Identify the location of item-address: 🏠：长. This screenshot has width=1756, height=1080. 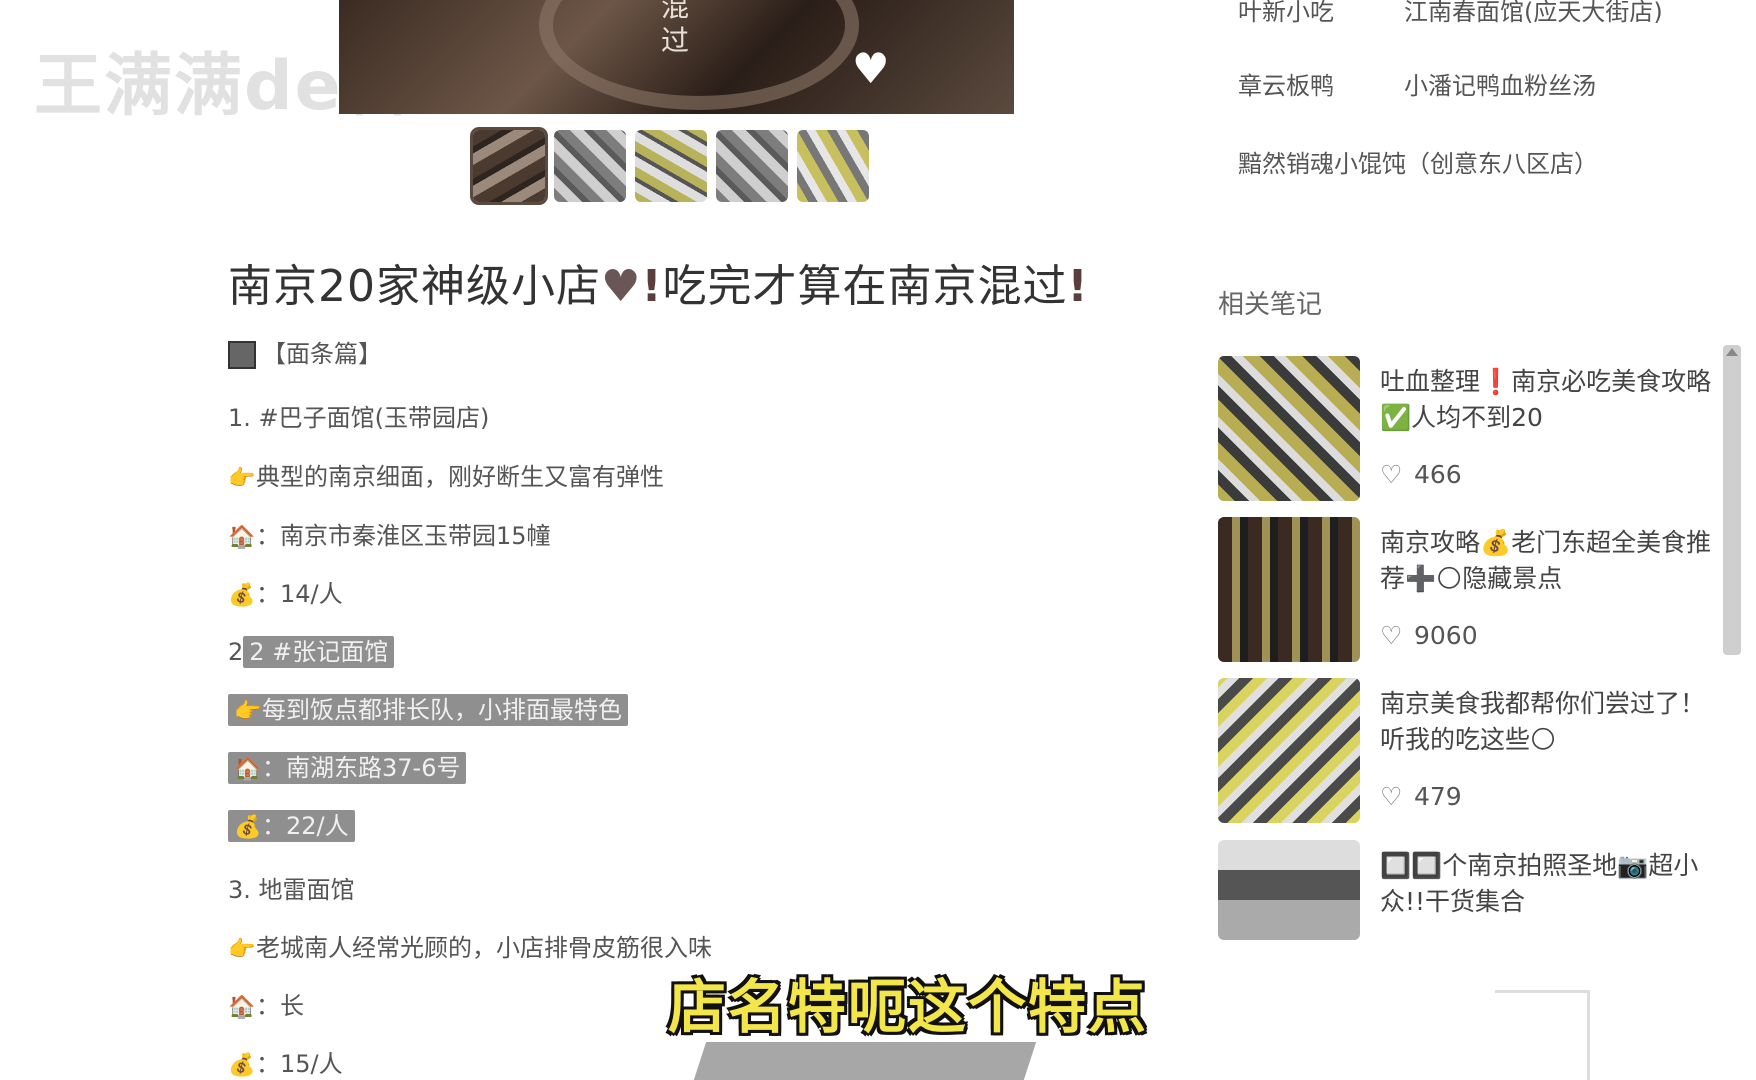
(266, 1006).